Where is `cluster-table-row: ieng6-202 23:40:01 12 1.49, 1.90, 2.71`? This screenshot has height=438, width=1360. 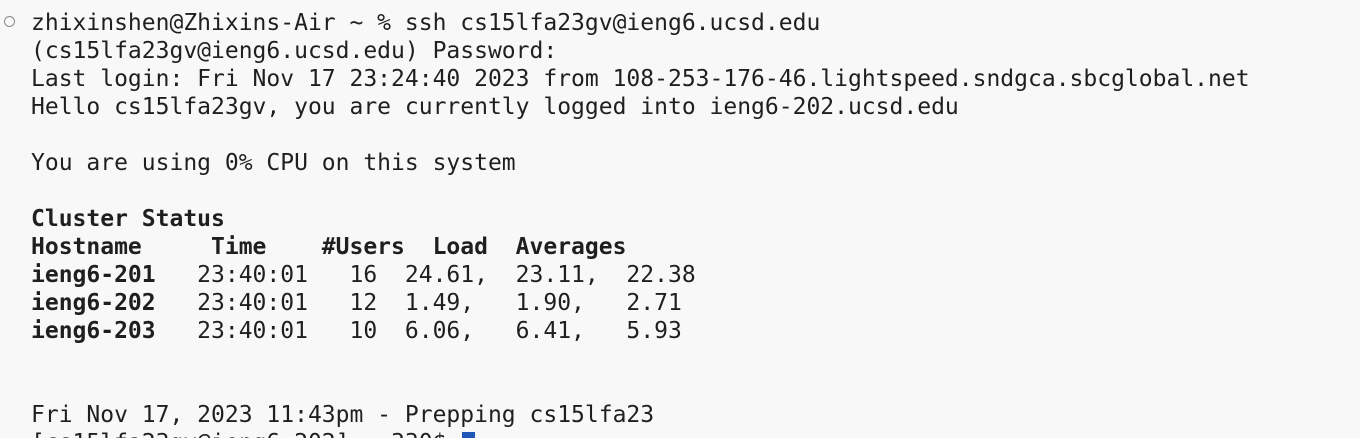
cluster-table-row: ieng6-202 23:40:01 12 1.49, 1.90, 2.71 is located at coordinates (356, 303).